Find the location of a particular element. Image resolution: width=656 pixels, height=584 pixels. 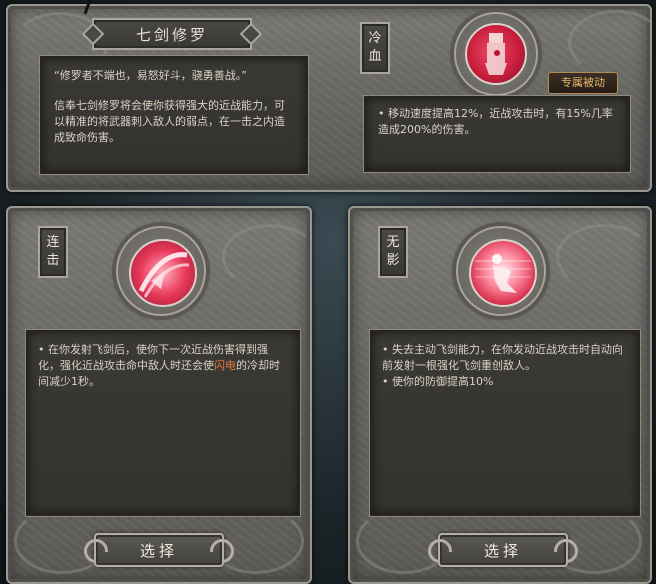

class-title-text: 七剑修罗 is located at coordinates (171, 34).